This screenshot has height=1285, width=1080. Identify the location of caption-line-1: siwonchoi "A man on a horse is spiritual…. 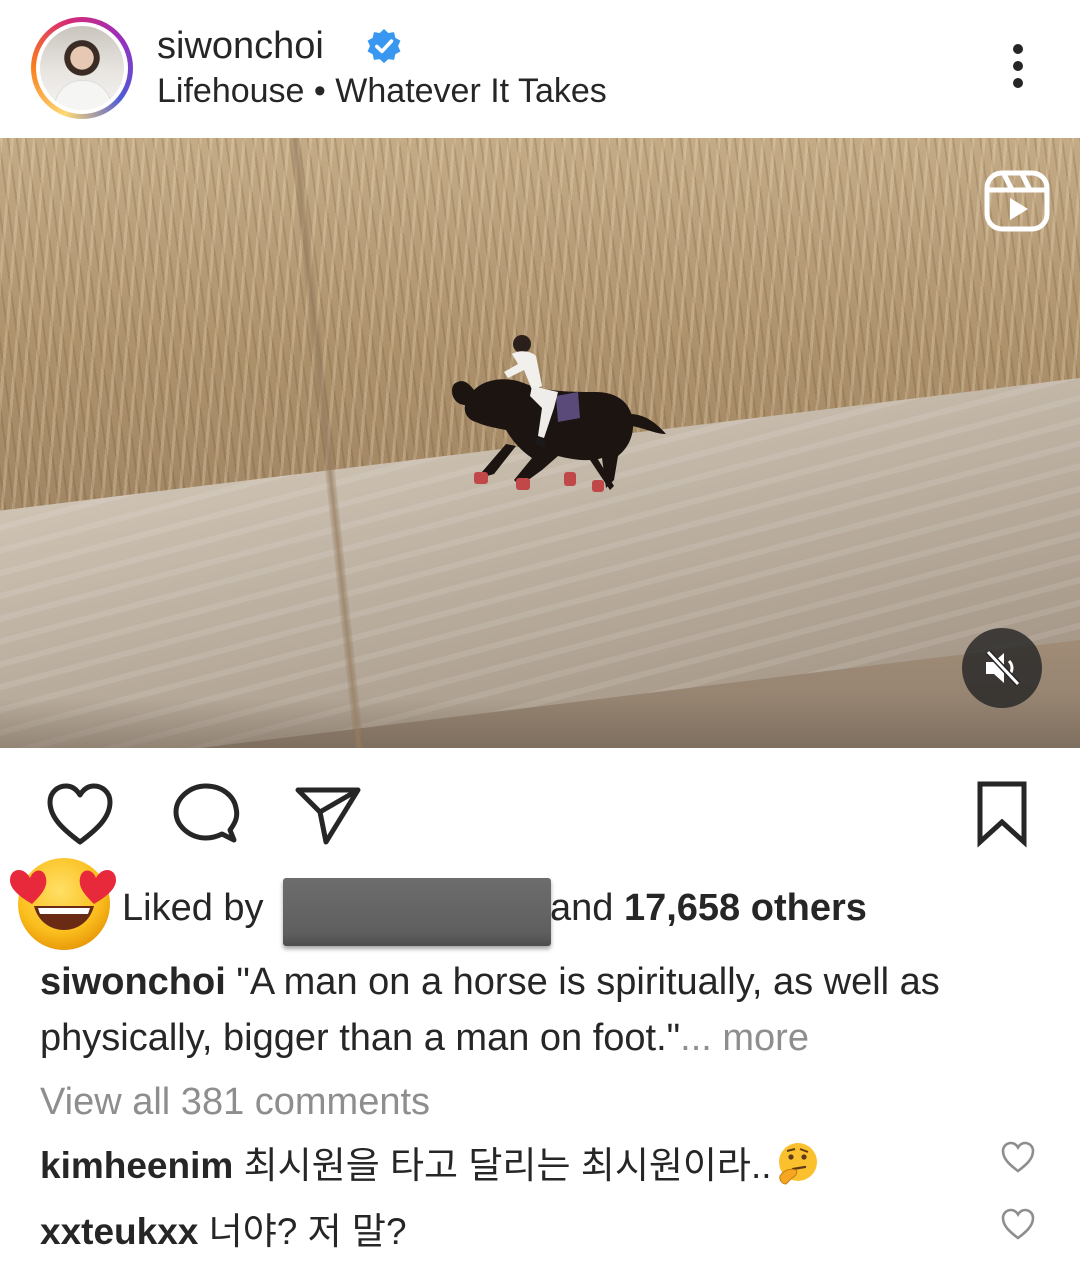
(545, 982).